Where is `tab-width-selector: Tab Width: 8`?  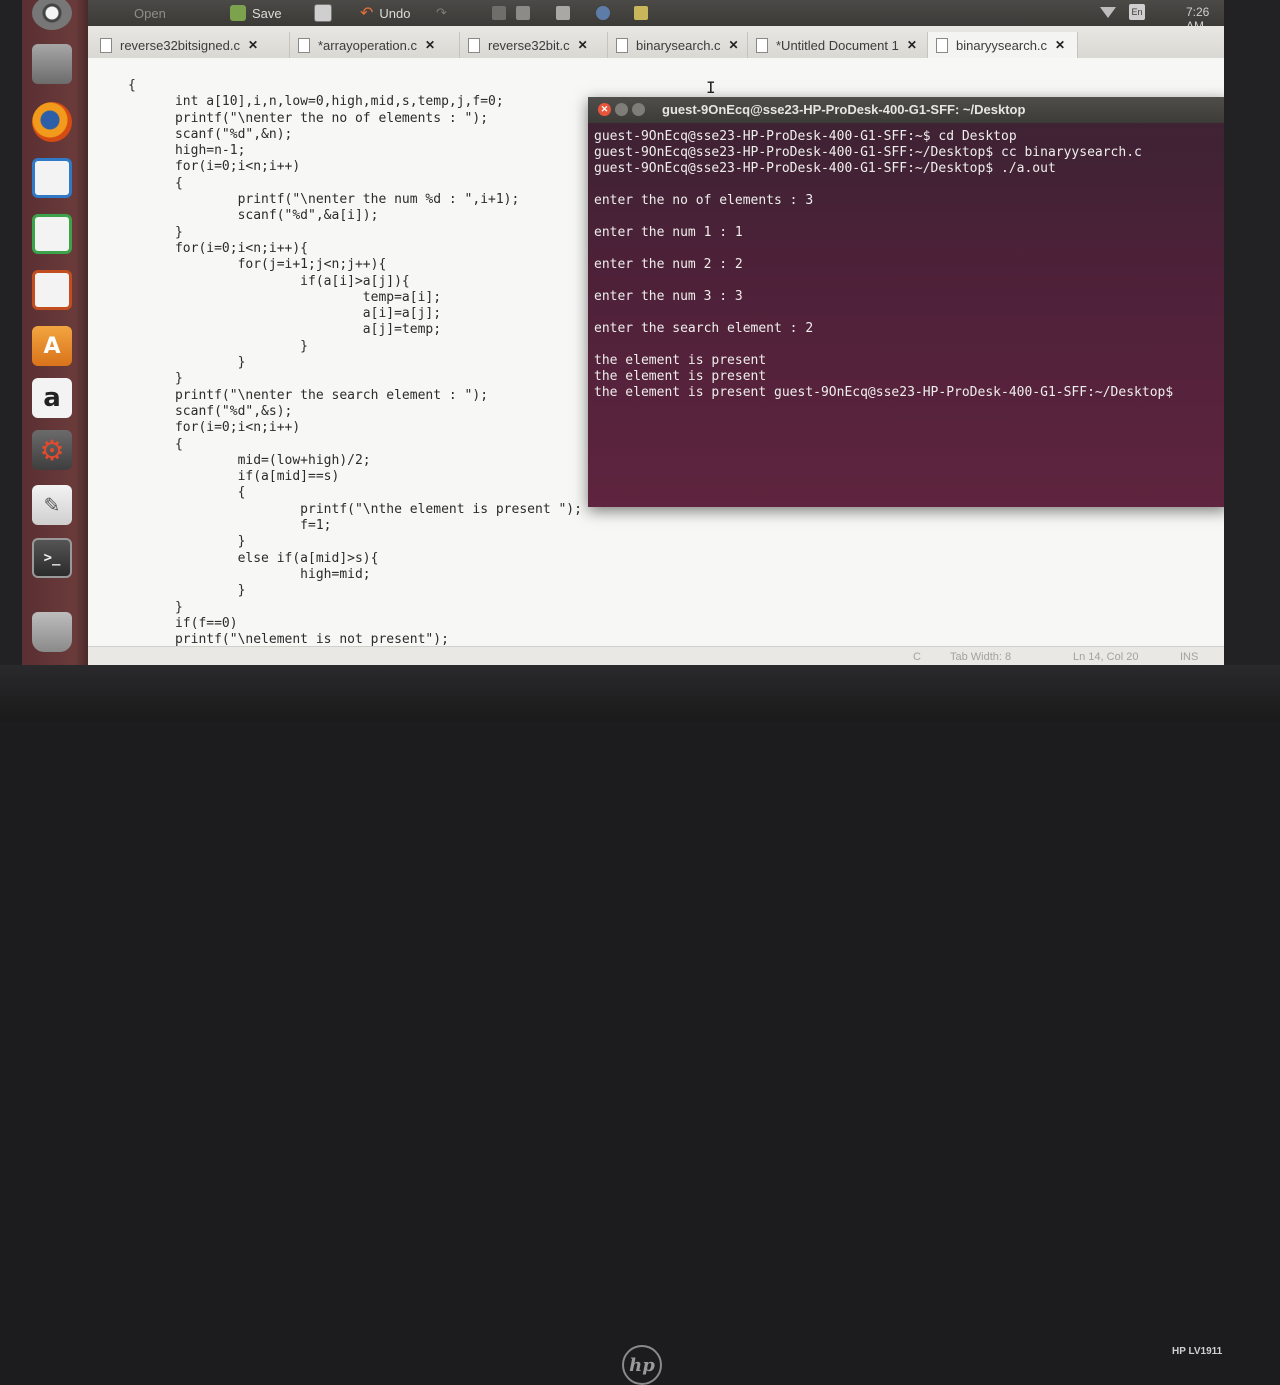
tab-width-selector: Tab Width: 8 is located at coordinates (980, 657).